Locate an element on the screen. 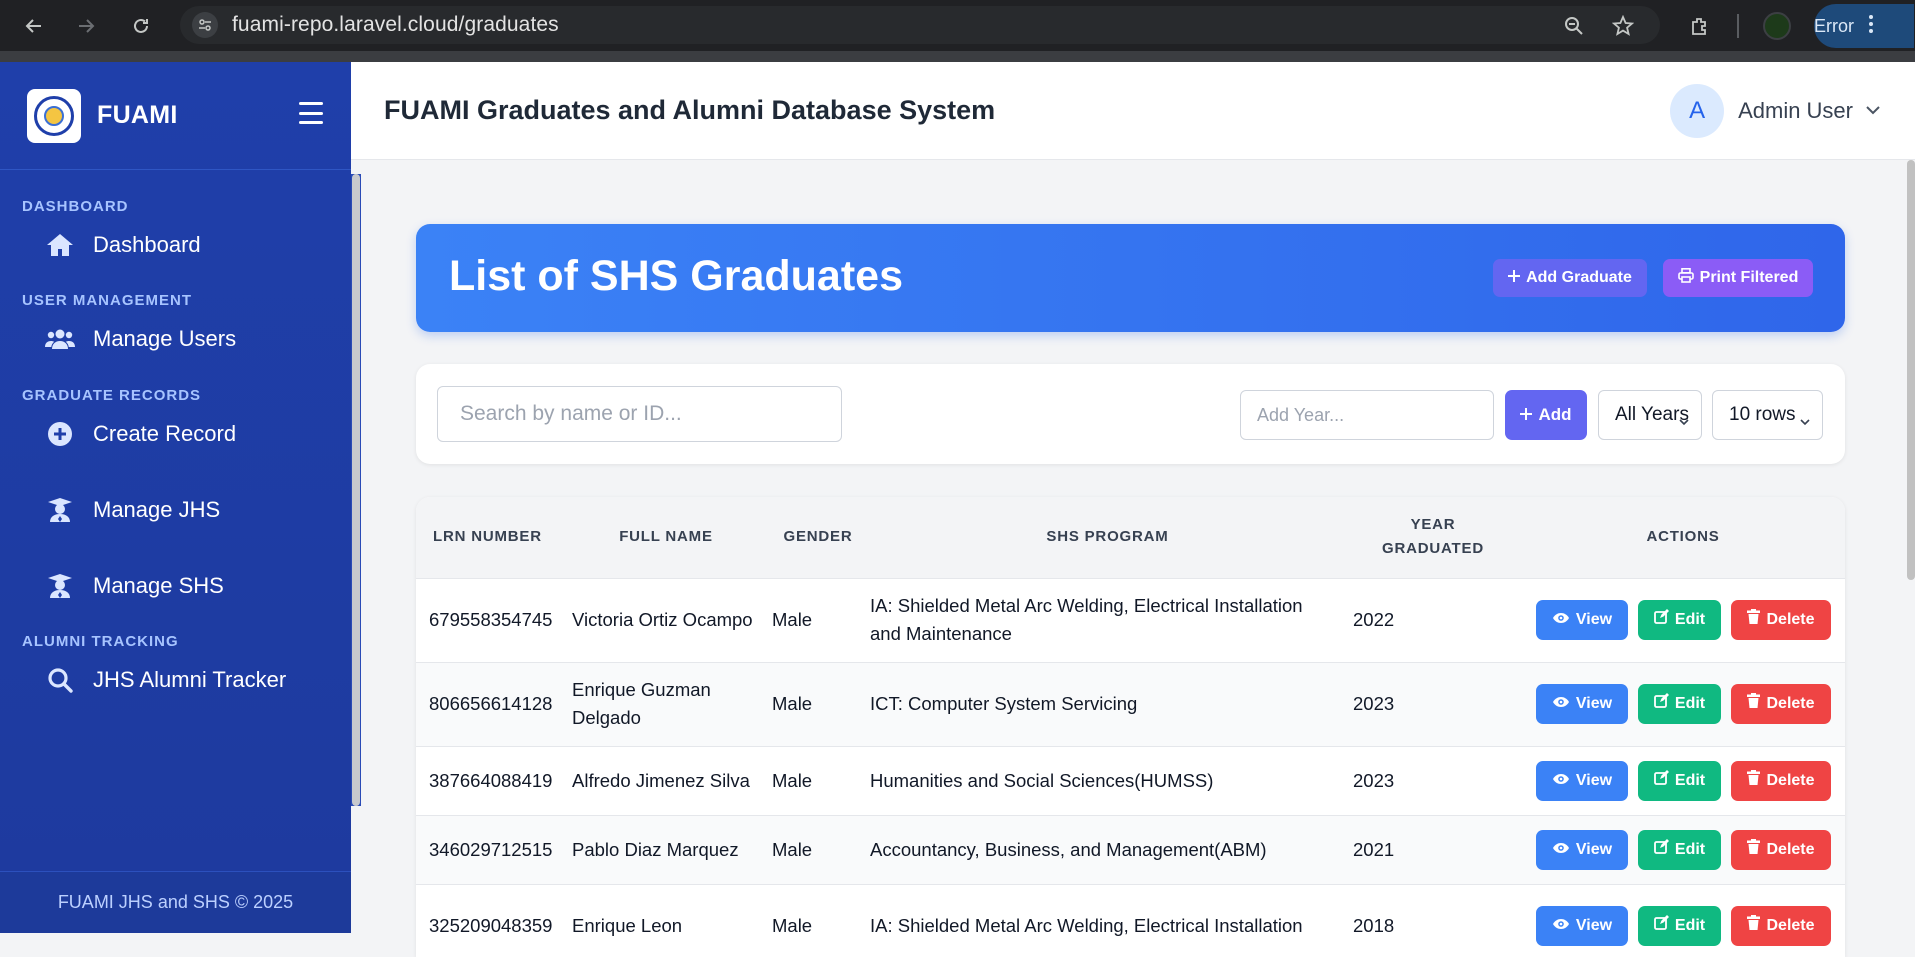  sidebar-item-dashboard: Dashboard is located at coordinates (170, 245).